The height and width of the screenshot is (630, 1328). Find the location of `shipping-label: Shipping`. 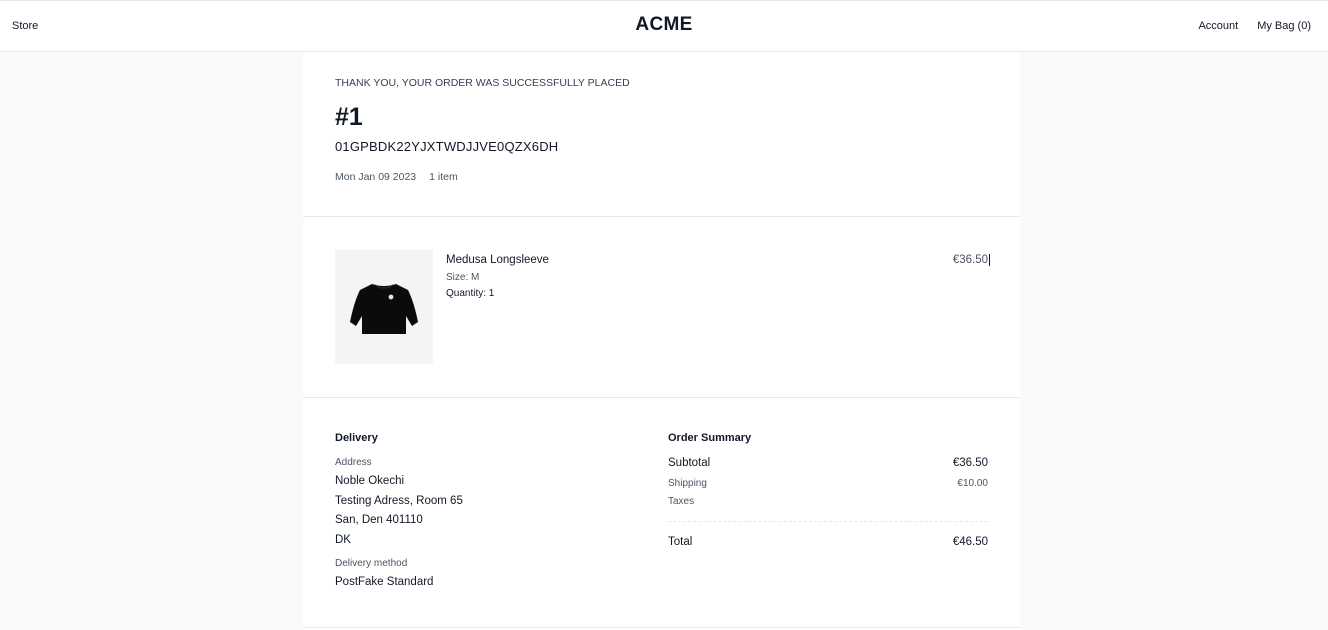

shipping-label: Shipping is located at coordinates (687, 483).